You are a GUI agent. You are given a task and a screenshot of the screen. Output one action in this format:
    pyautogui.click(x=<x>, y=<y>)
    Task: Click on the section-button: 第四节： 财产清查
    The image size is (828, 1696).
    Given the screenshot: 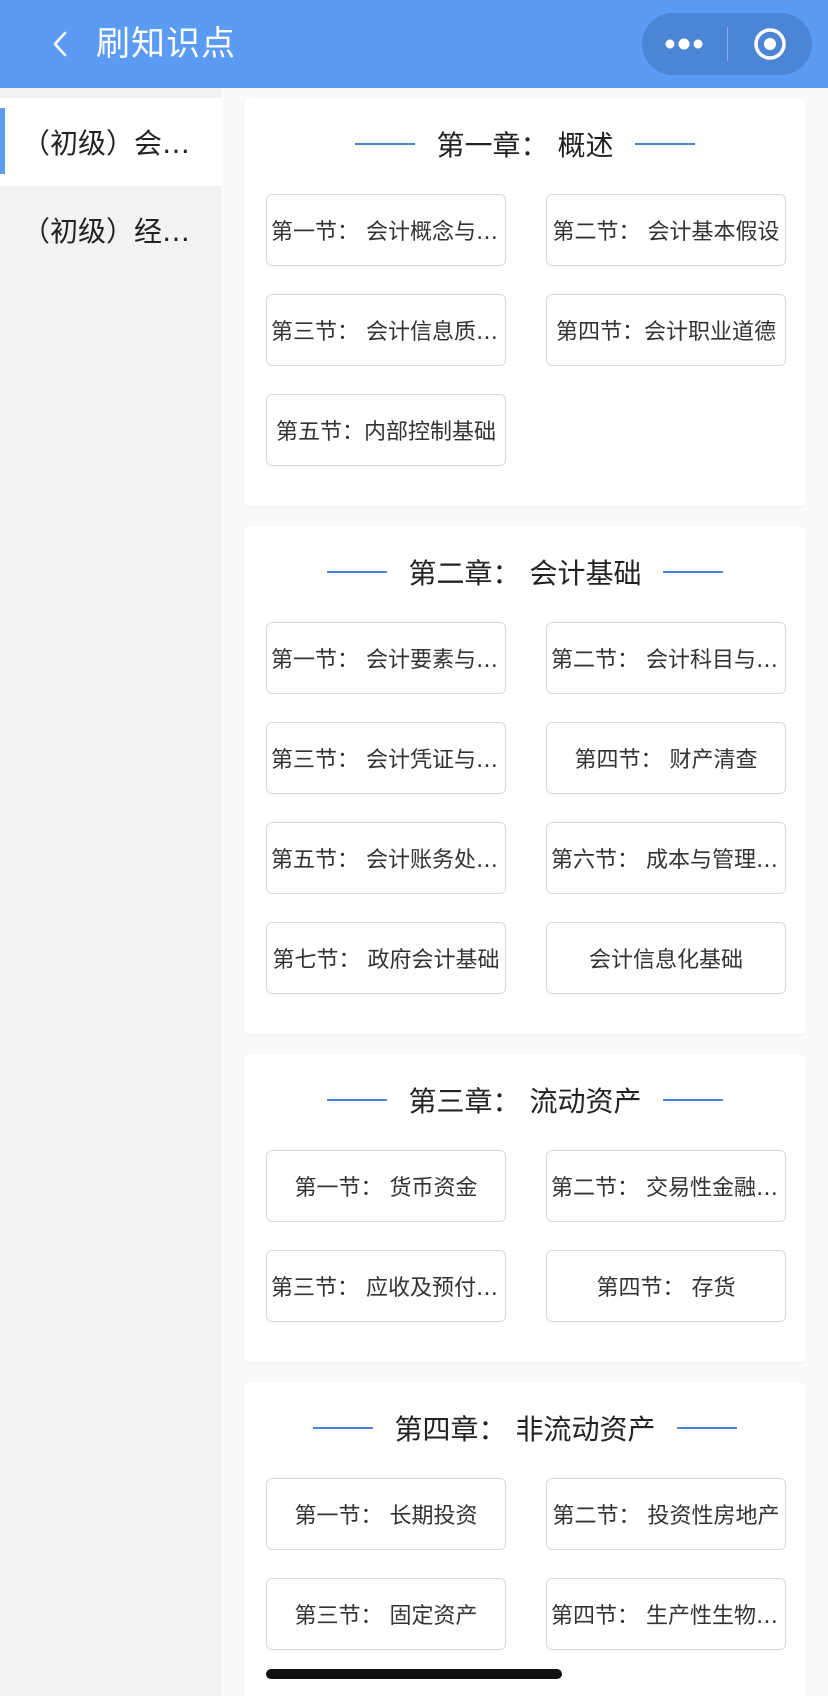 What is the action you would take?
    pyautogui.click(x=666, y=758)
    